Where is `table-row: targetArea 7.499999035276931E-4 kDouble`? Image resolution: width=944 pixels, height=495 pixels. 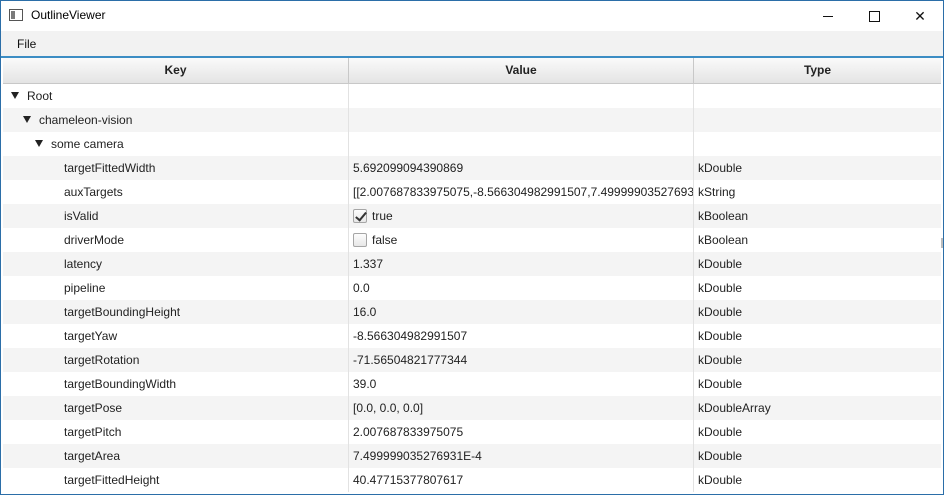 table-row: targetArea 7.499999035276931E-4 kDouble is located at coordinates (472, 456).